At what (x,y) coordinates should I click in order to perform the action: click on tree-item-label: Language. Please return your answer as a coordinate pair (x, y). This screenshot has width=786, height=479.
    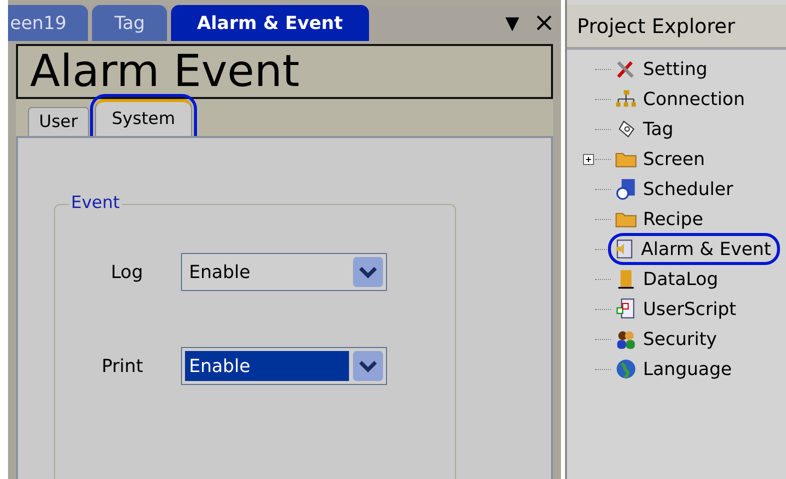
    Looking at the image, I should click on (687, 369).